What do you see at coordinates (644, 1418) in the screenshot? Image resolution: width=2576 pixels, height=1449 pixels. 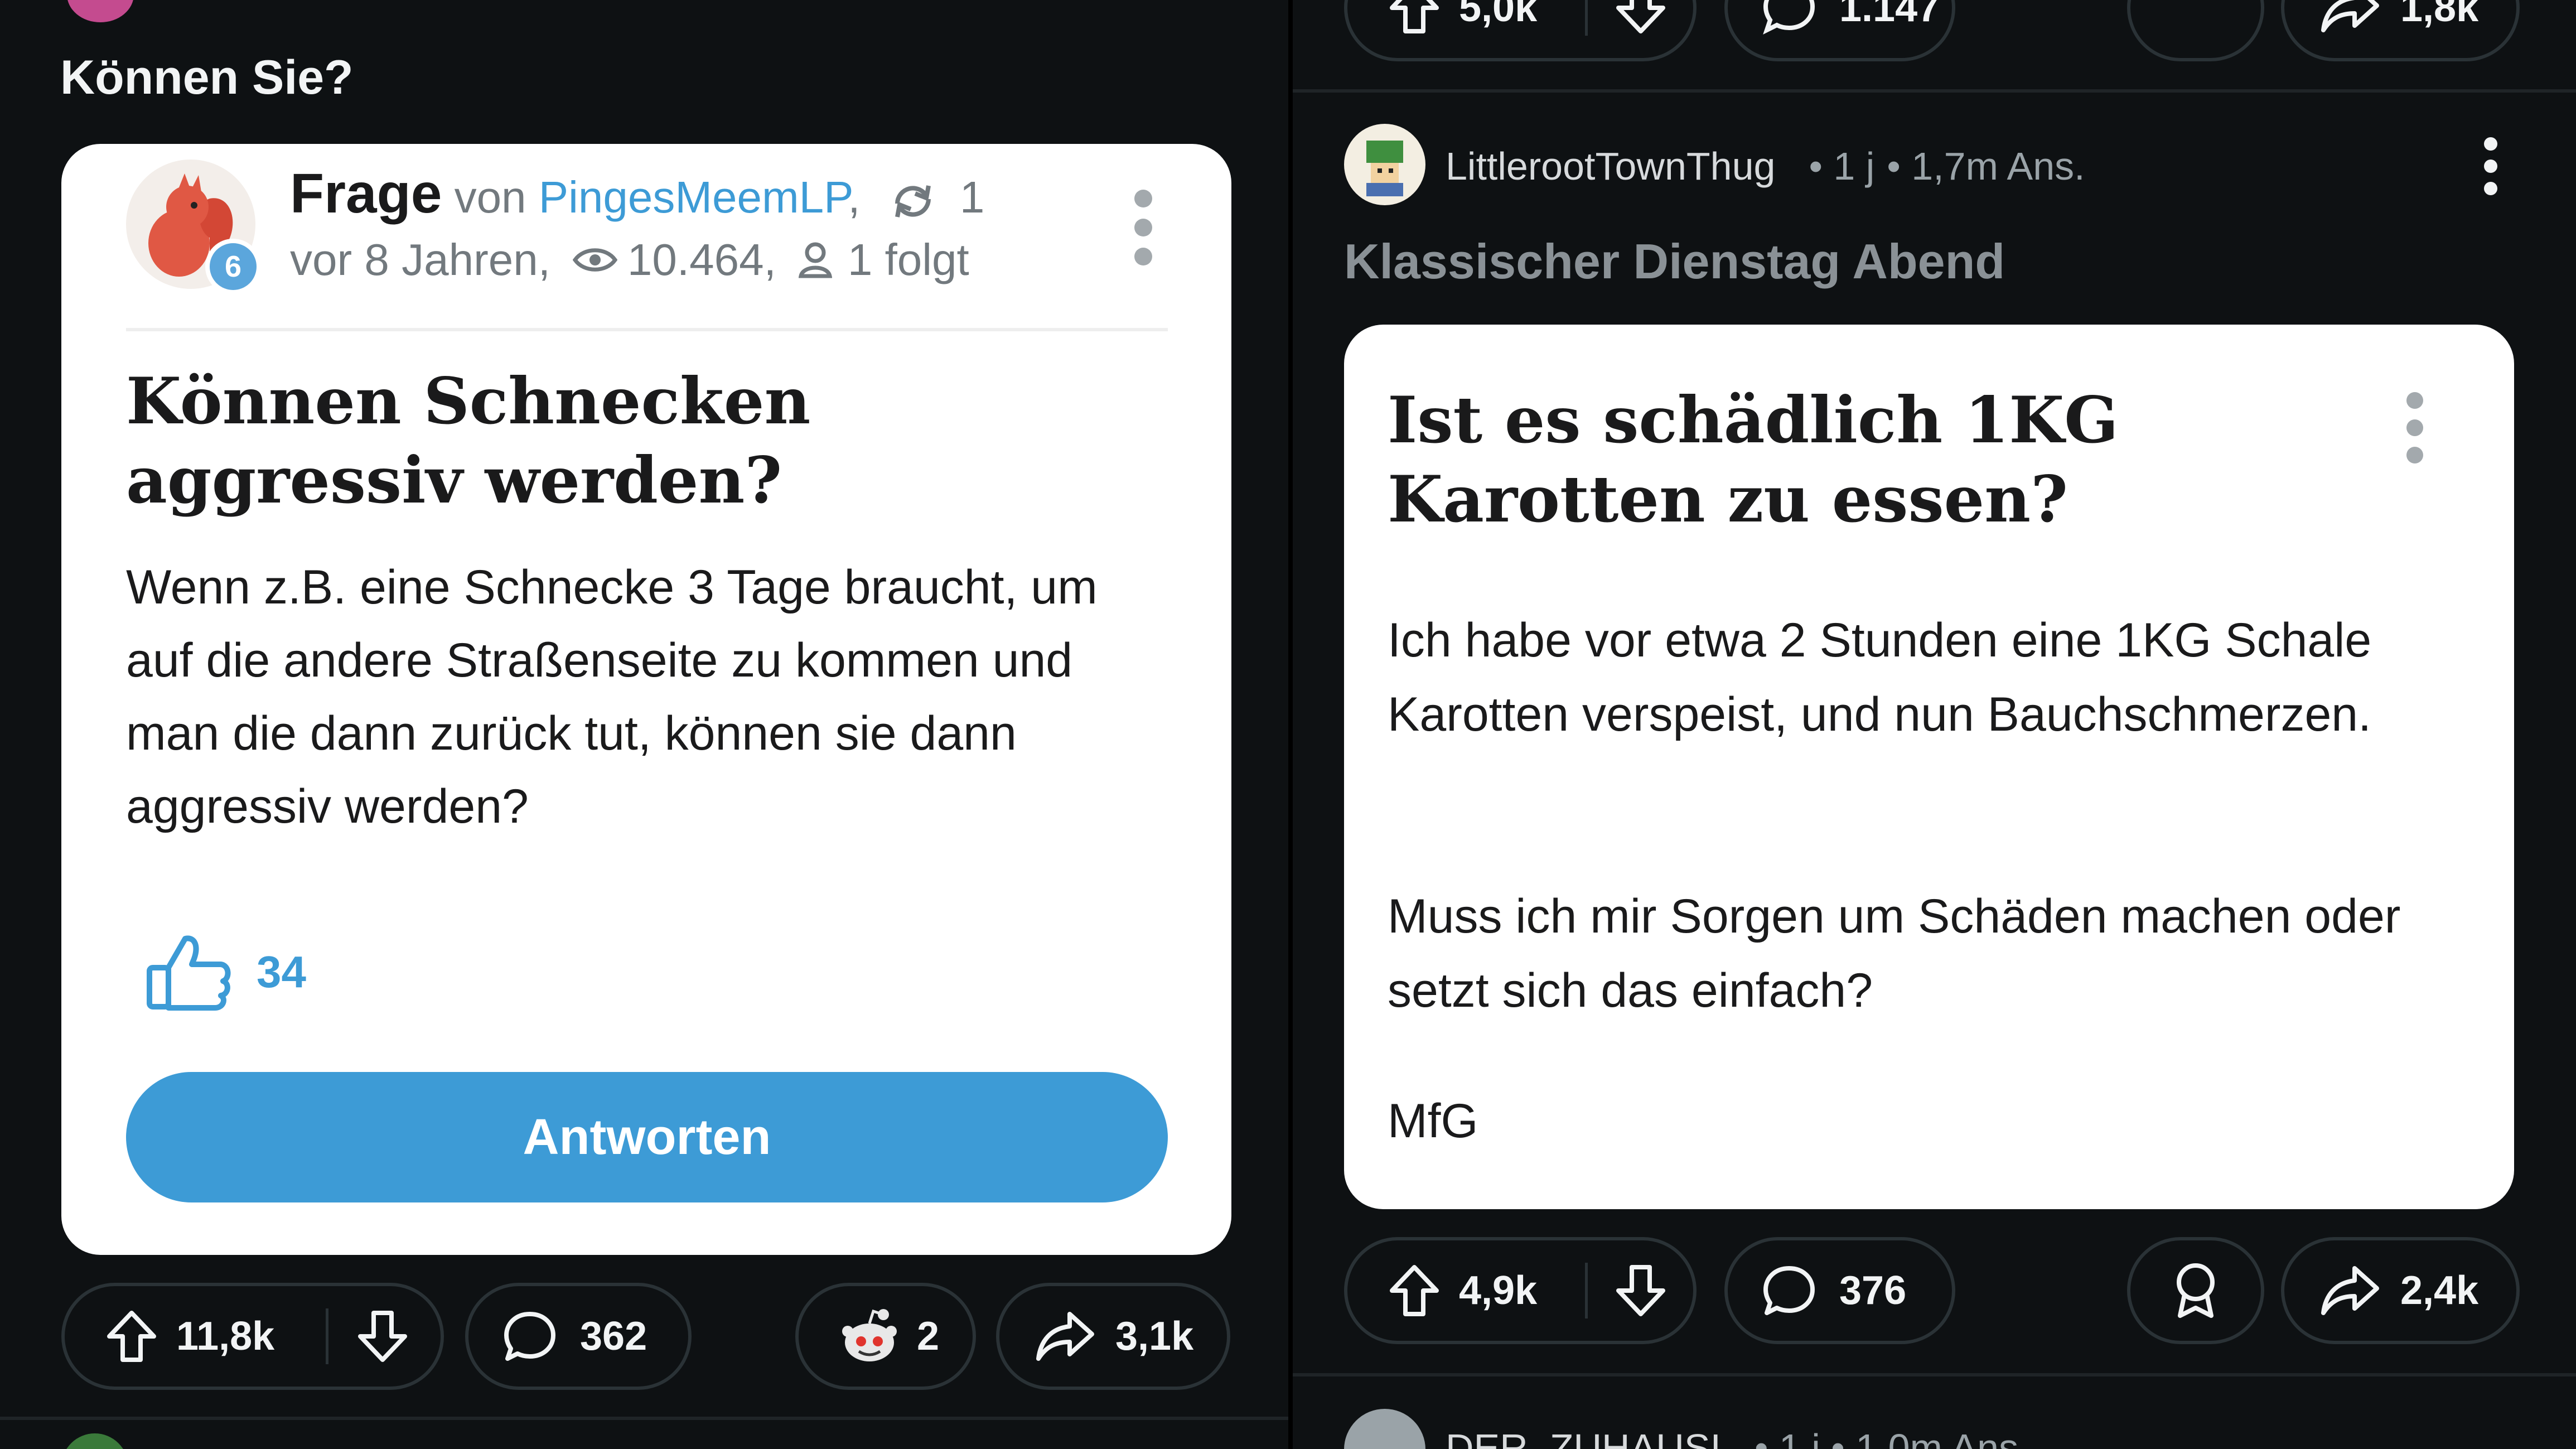 I see `post-divider` at bounding box center [644, 1418].